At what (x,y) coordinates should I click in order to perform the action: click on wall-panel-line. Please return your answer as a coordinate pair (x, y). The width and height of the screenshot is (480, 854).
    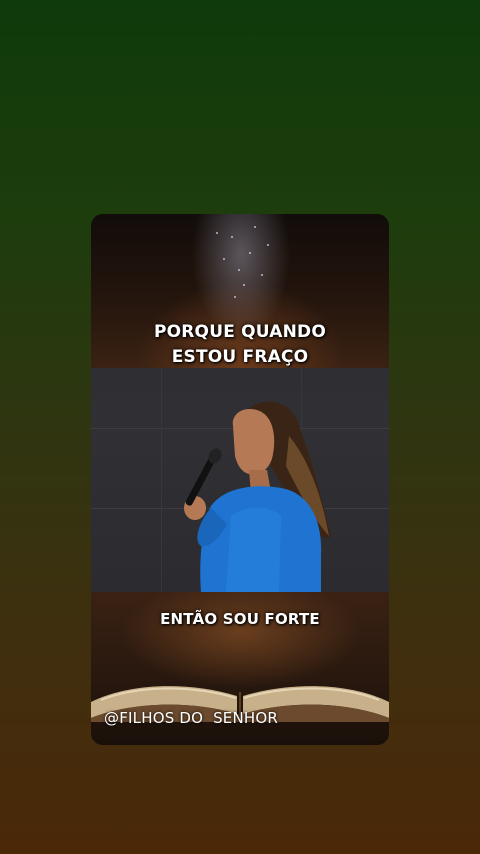
    Looking at the image, I should click on (161, 480).